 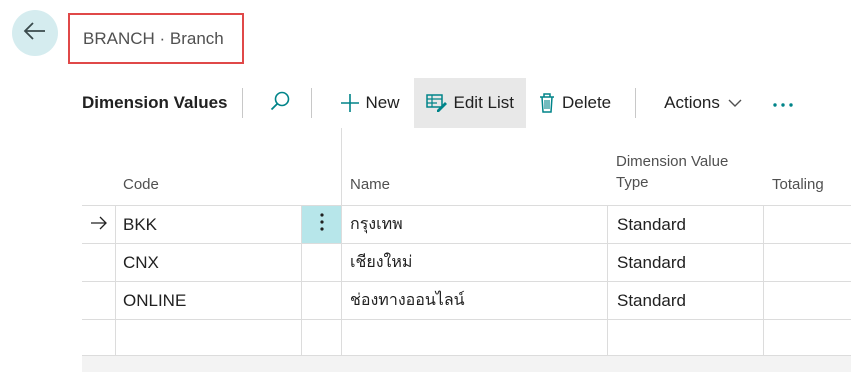 I want to click on column-header-name: Name, so click(x=475, y=166).